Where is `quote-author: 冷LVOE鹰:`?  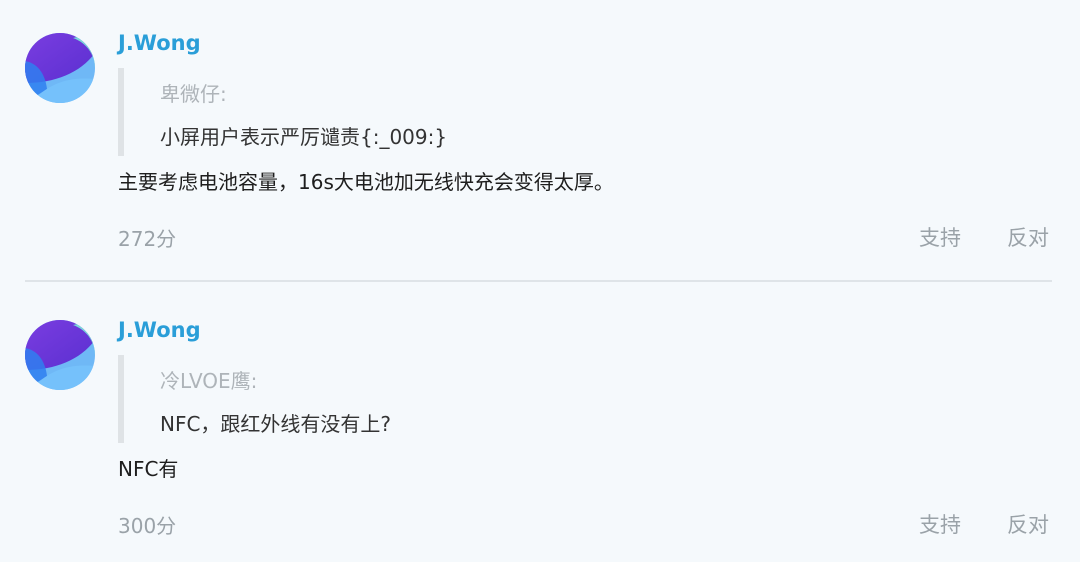
quote-author: 冷LVOE鹰: is located at coordinates (209, 381).